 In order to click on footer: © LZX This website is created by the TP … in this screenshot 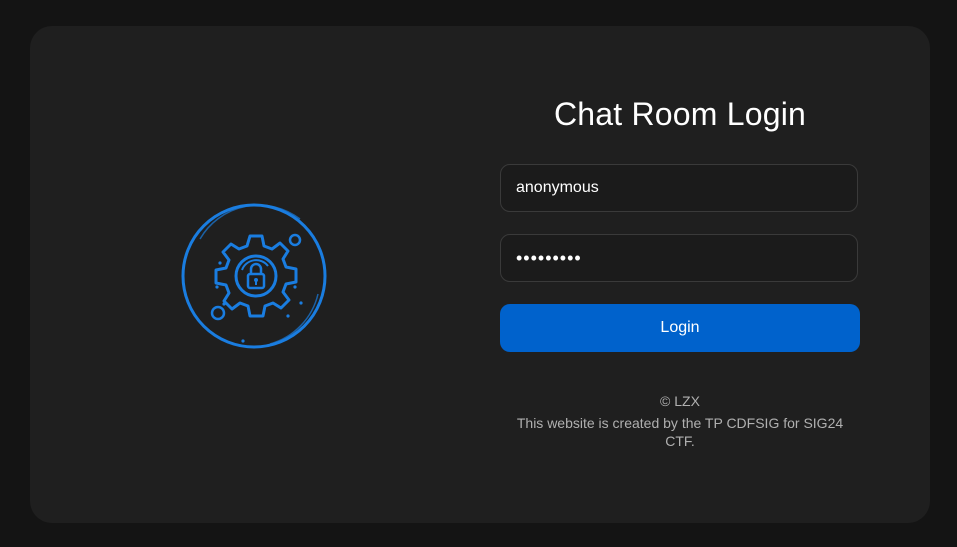, I will do `click(680, 421)`.